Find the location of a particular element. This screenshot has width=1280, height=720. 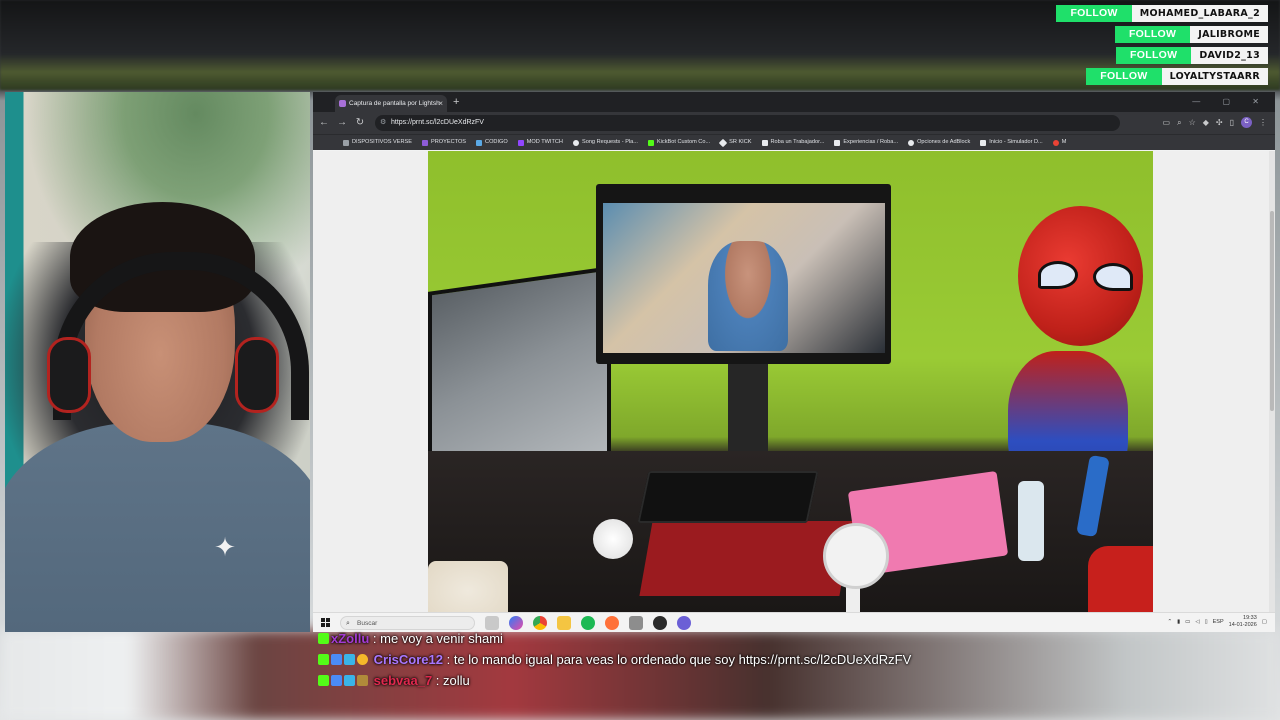

extensions-puzzle-icon: ✣ is located at coordinates (1219, 123).